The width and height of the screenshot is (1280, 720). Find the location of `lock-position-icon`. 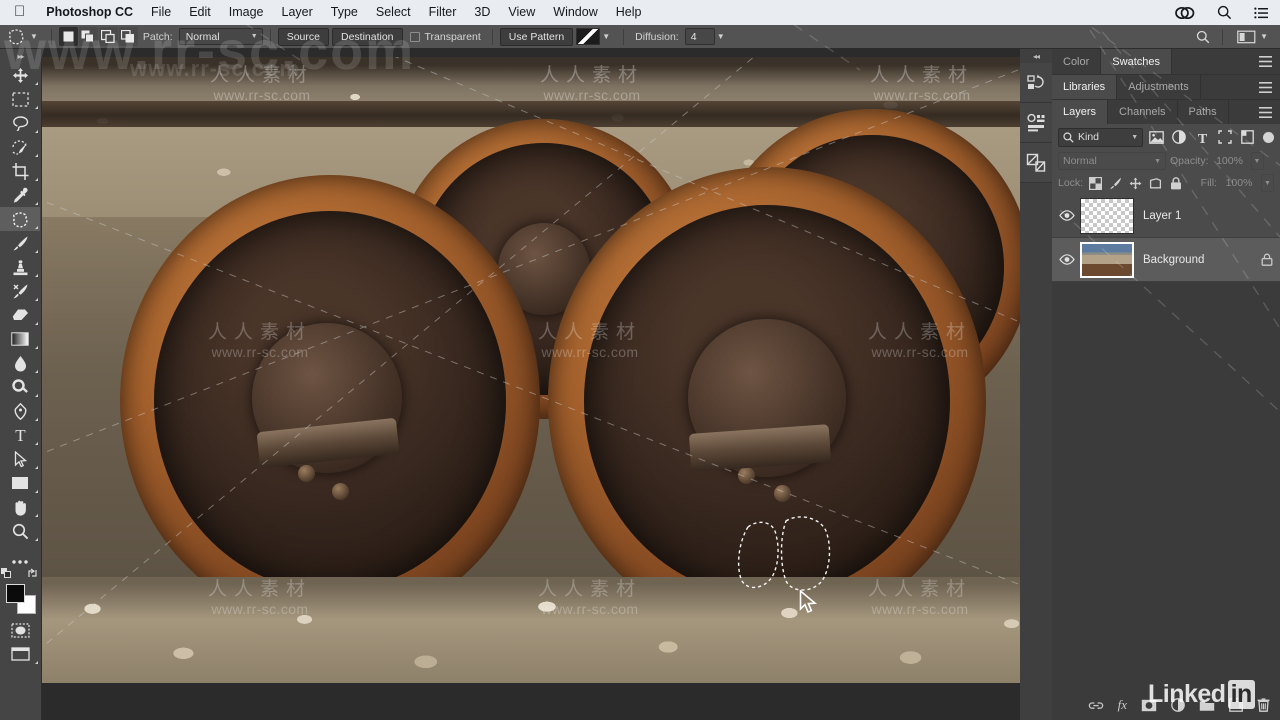

lock-position-icon is located at coordinates (1135, 183).